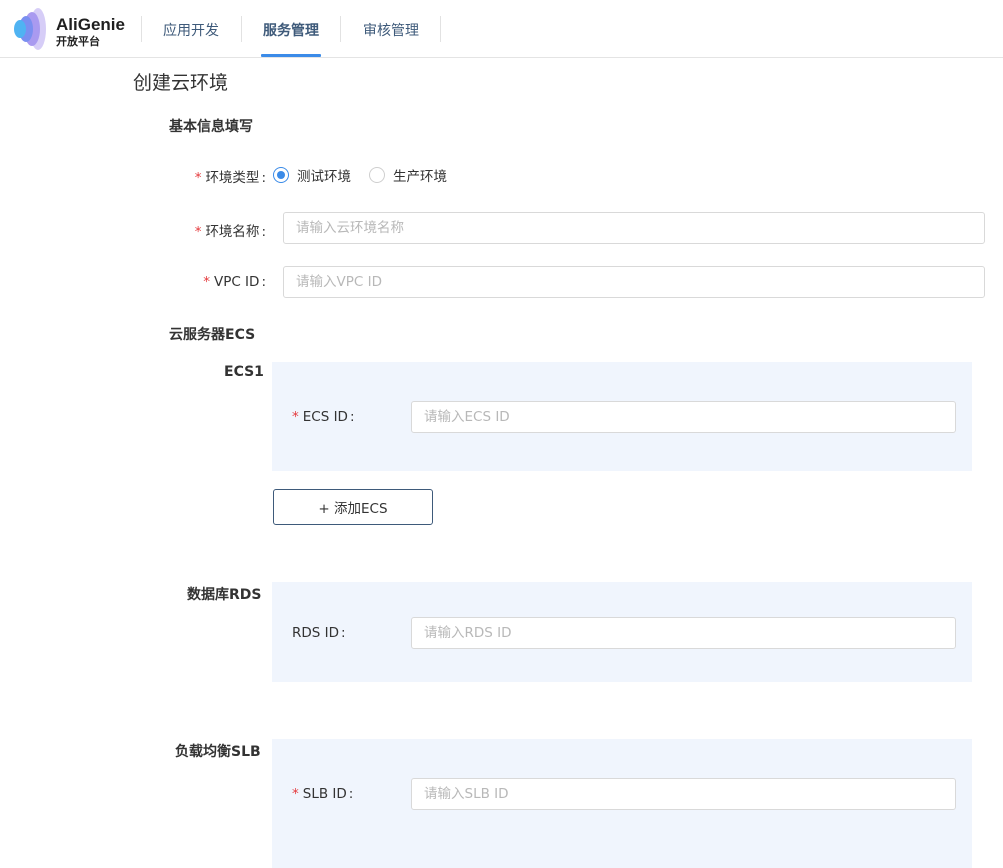  What do you see at coordinates (181, 83) in the screenshot?
I see `page-title: 创建云环境` at bounding box center [181, 83].